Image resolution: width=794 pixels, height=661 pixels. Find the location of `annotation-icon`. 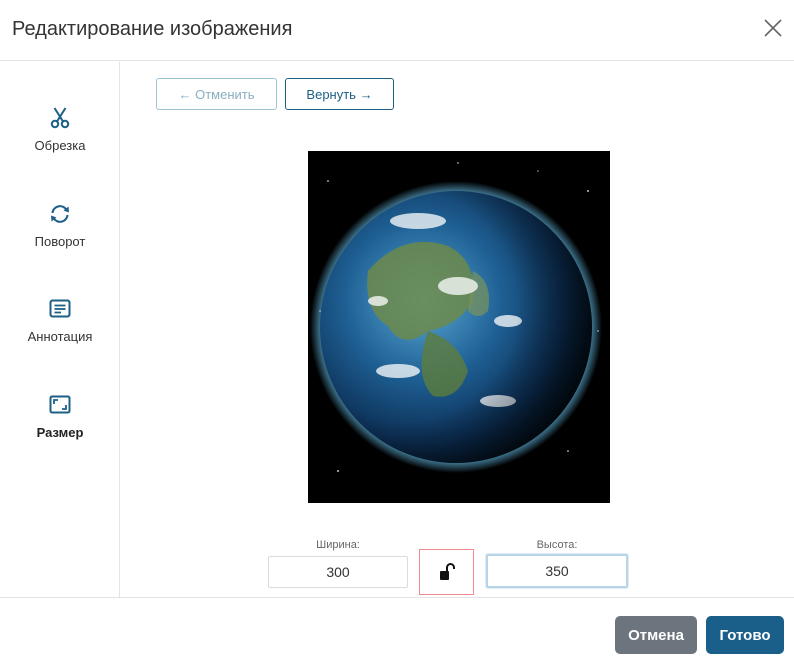

annotation-icon is located at coordinates (60, 308).